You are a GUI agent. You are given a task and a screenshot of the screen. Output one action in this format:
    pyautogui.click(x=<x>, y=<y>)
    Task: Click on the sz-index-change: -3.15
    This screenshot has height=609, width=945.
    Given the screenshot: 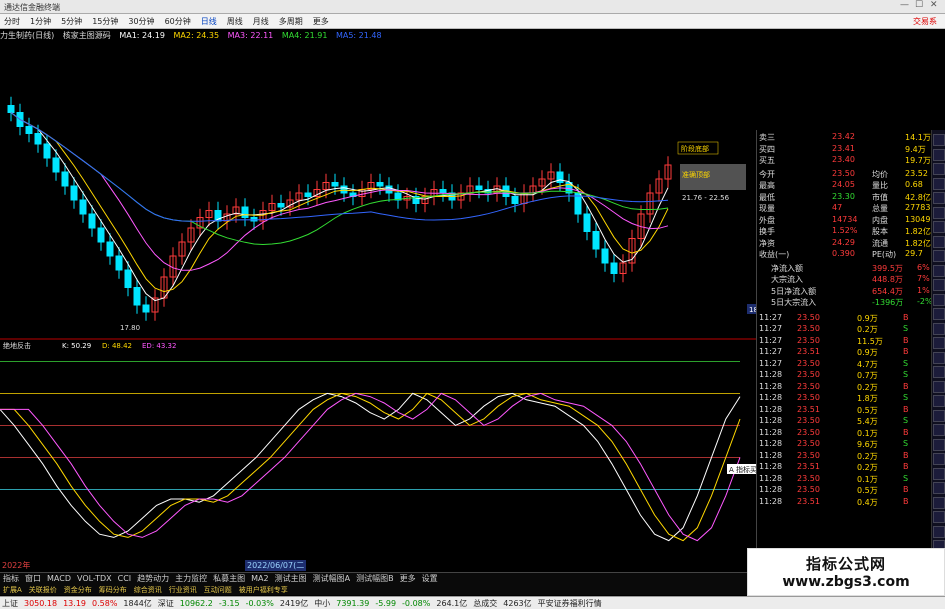 What is the action you would take?
    pyautogui.click(x=229, y=603)
    